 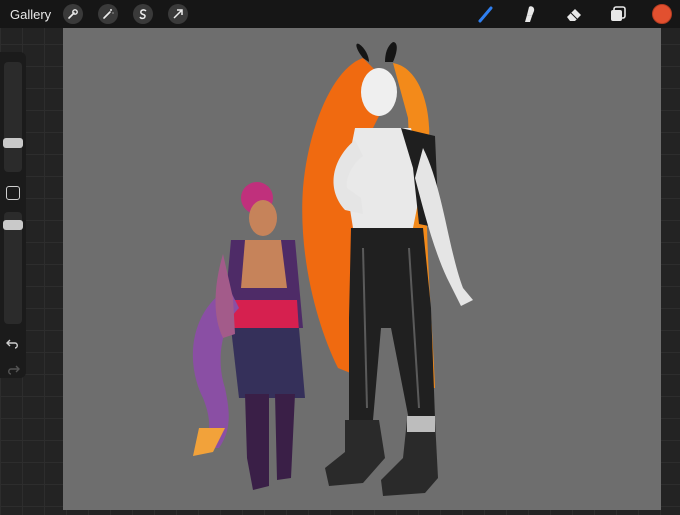 I want to click on selection-s-icon, so click(x=143, y=14).